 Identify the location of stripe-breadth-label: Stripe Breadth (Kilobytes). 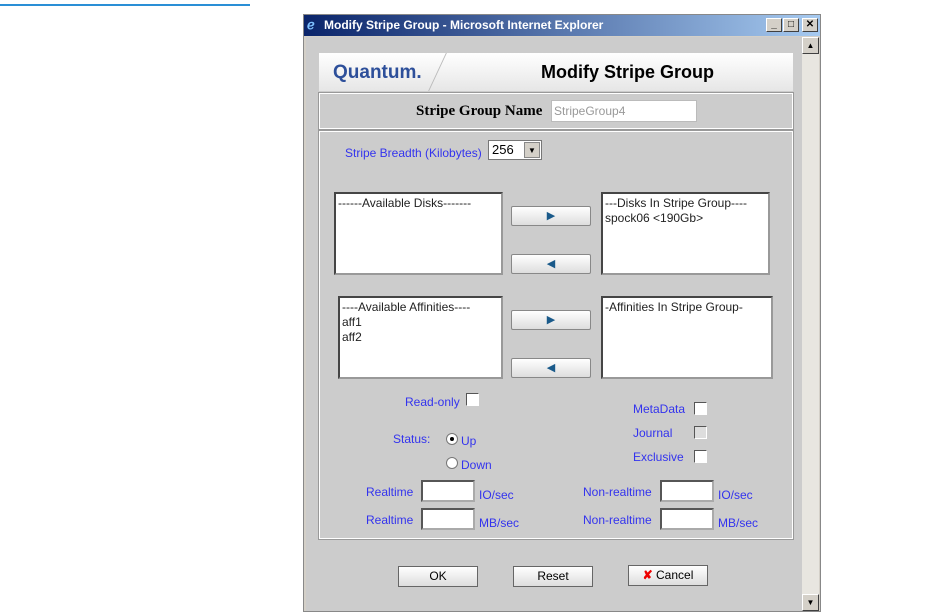
(413, 153).